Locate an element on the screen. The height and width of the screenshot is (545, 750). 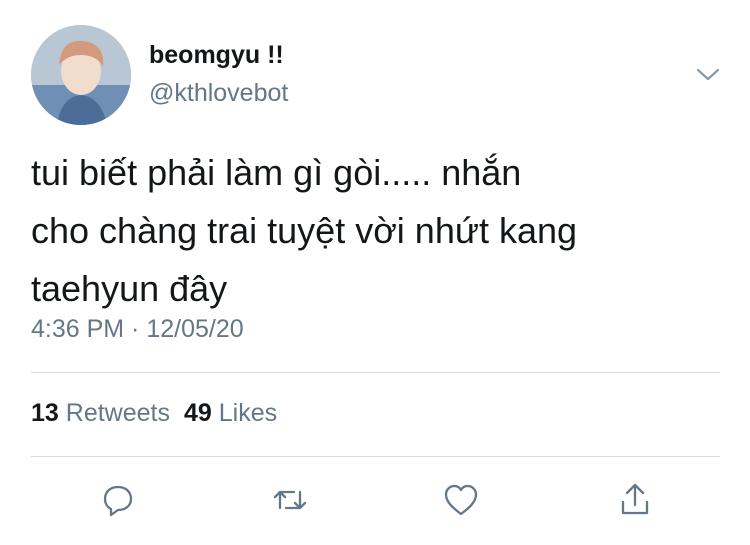
retweets-stat: 13 Retweets is located at coordinates (100, 413).